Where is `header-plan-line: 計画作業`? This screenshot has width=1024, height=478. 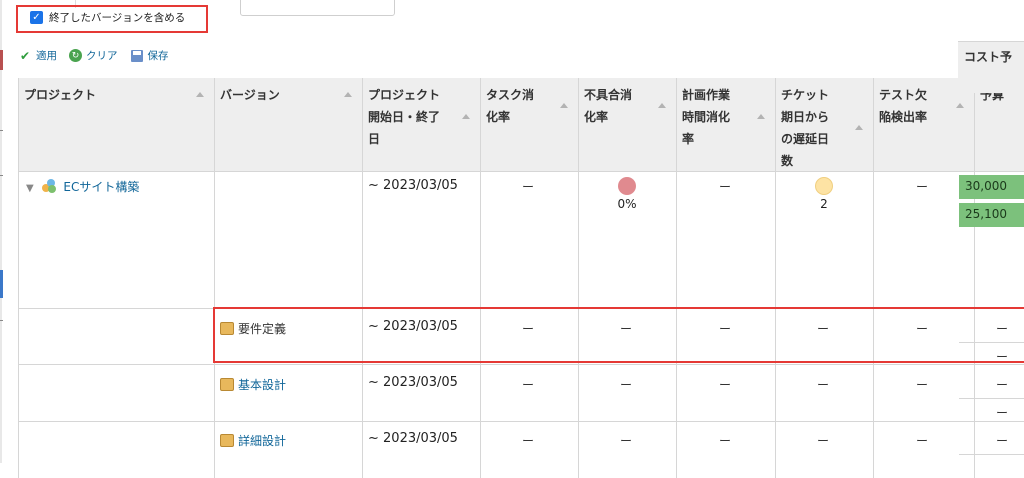
header-plan-line: 計画作業 is located at coordinates (706, 95).